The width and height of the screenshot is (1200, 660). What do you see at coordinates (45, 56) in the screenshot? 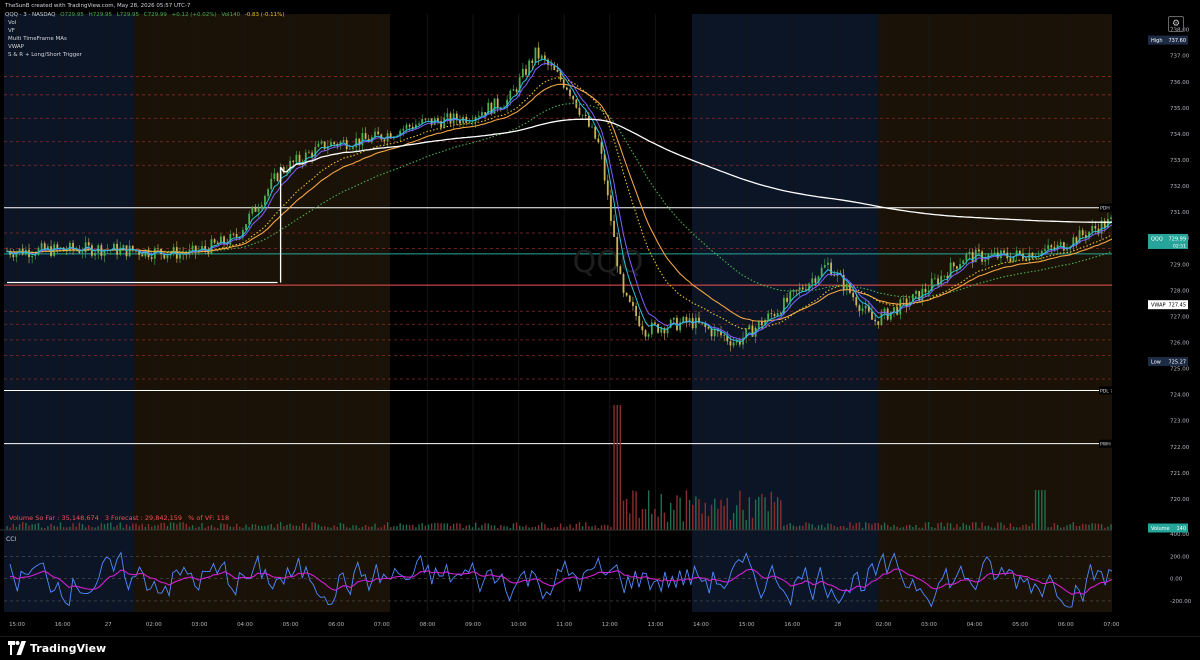
I see `indicator-sr-trigger: S & R + Long/Short Trigger` at bounding box center [45, 56].